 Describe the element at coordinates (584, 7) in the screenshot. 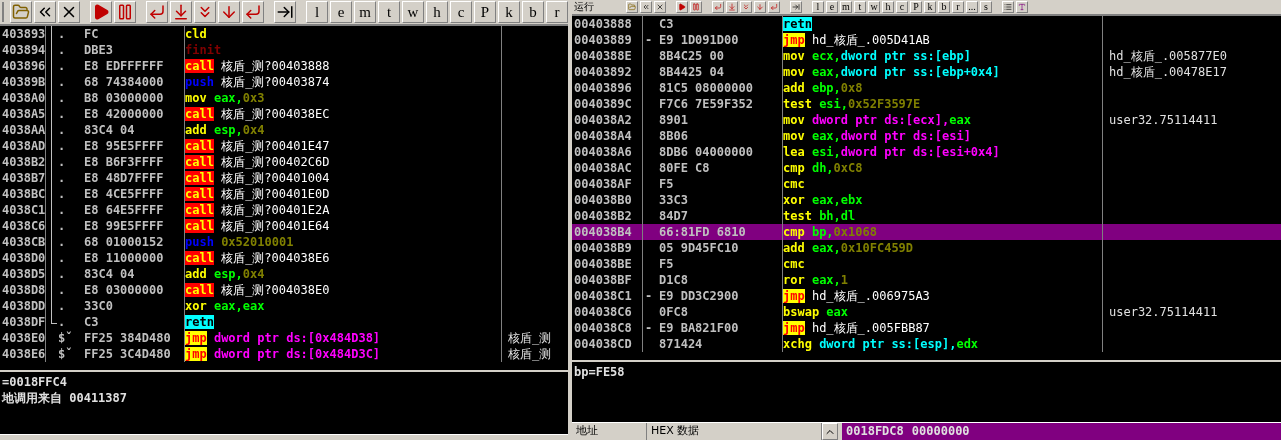

I see `status-label: 运行` at that location.